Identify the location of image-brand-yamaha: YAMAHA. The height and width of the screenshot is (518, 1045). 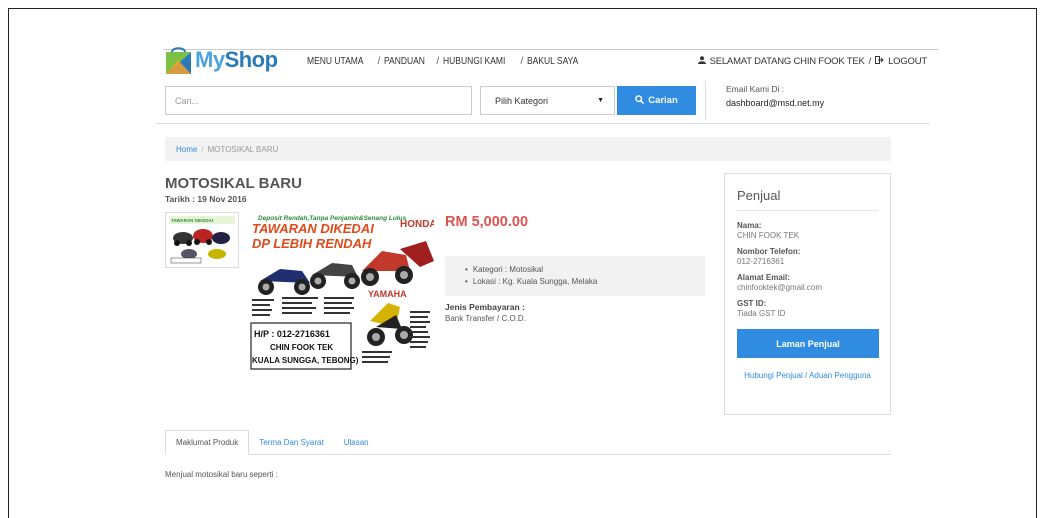
(387, 294).